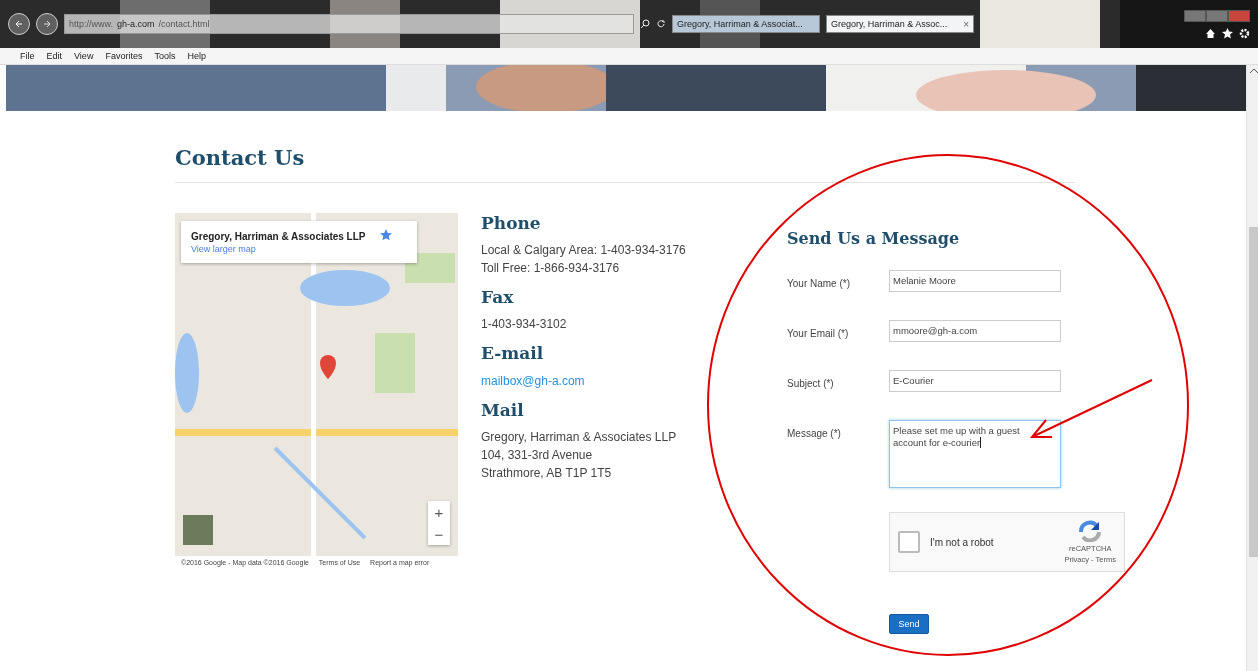 This screenshot has height=671, width=1258. What do you see at coordinates (975, 281) in the screenshot?
I see `input-field: Melanie Moore` at bounding box center [975, 281].